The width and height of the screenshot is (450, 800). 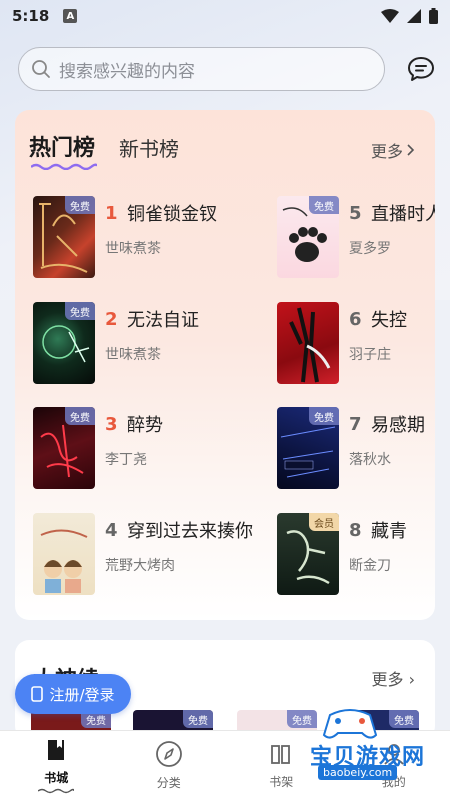 I want to click on ranking-item: 免费 7 易感期 落秋水, so click(x=356, y=449).